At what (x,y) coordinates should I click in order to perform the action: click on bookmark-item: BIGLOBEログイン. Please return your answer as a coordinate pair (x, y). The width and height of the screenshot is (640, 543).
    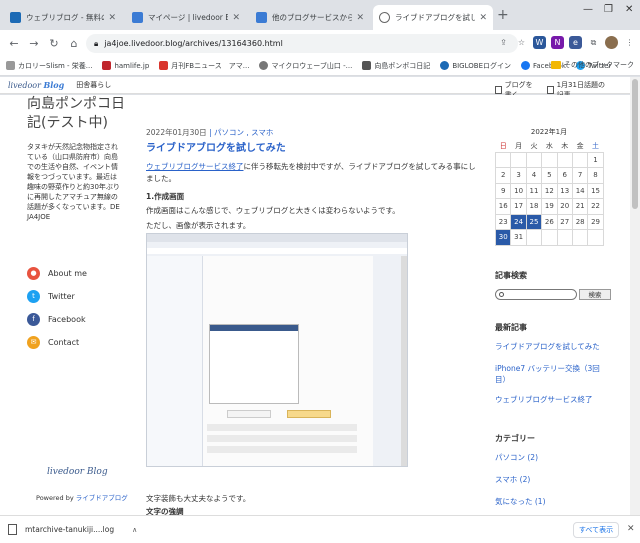
    Looking at the image, I should click on (475, 66).